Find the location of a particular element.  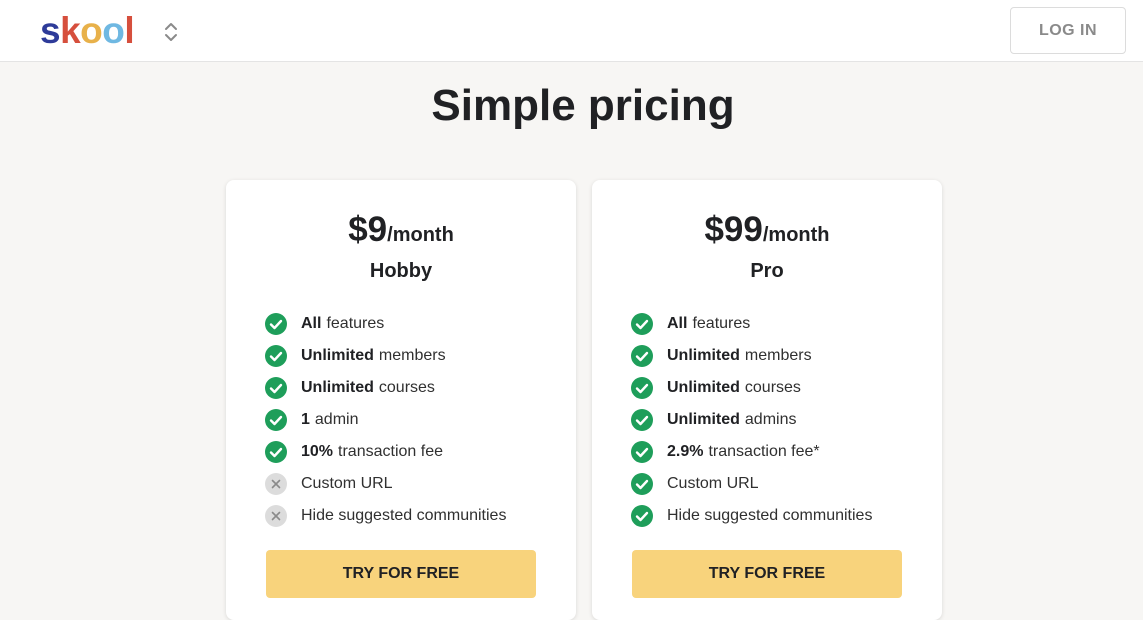

feature-item: 2.9% transaction fee* is located at coordinates (751, 452).